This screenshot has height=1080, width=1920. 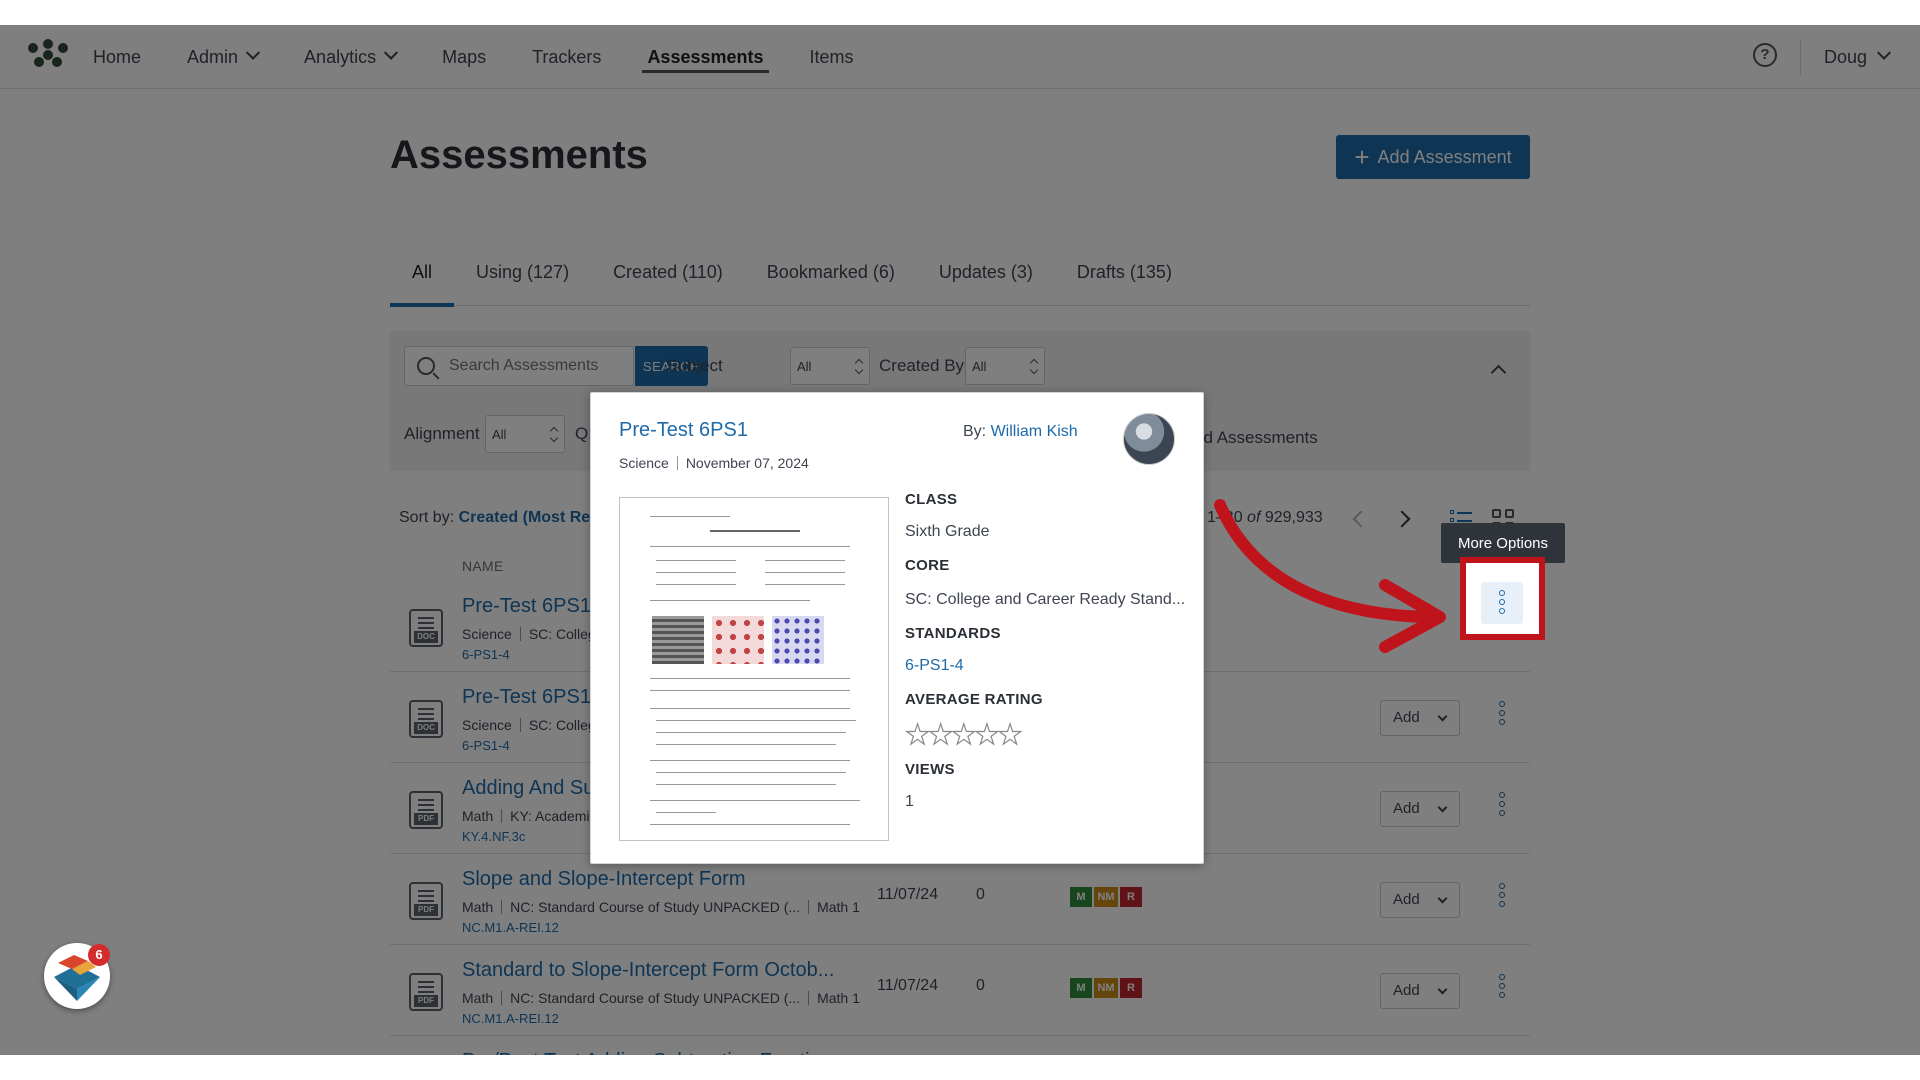 What do you see at coordinates (747, 463) in the screenshot?
I see `popover-date: November 07, 2024` at bounding box center [747, 463].